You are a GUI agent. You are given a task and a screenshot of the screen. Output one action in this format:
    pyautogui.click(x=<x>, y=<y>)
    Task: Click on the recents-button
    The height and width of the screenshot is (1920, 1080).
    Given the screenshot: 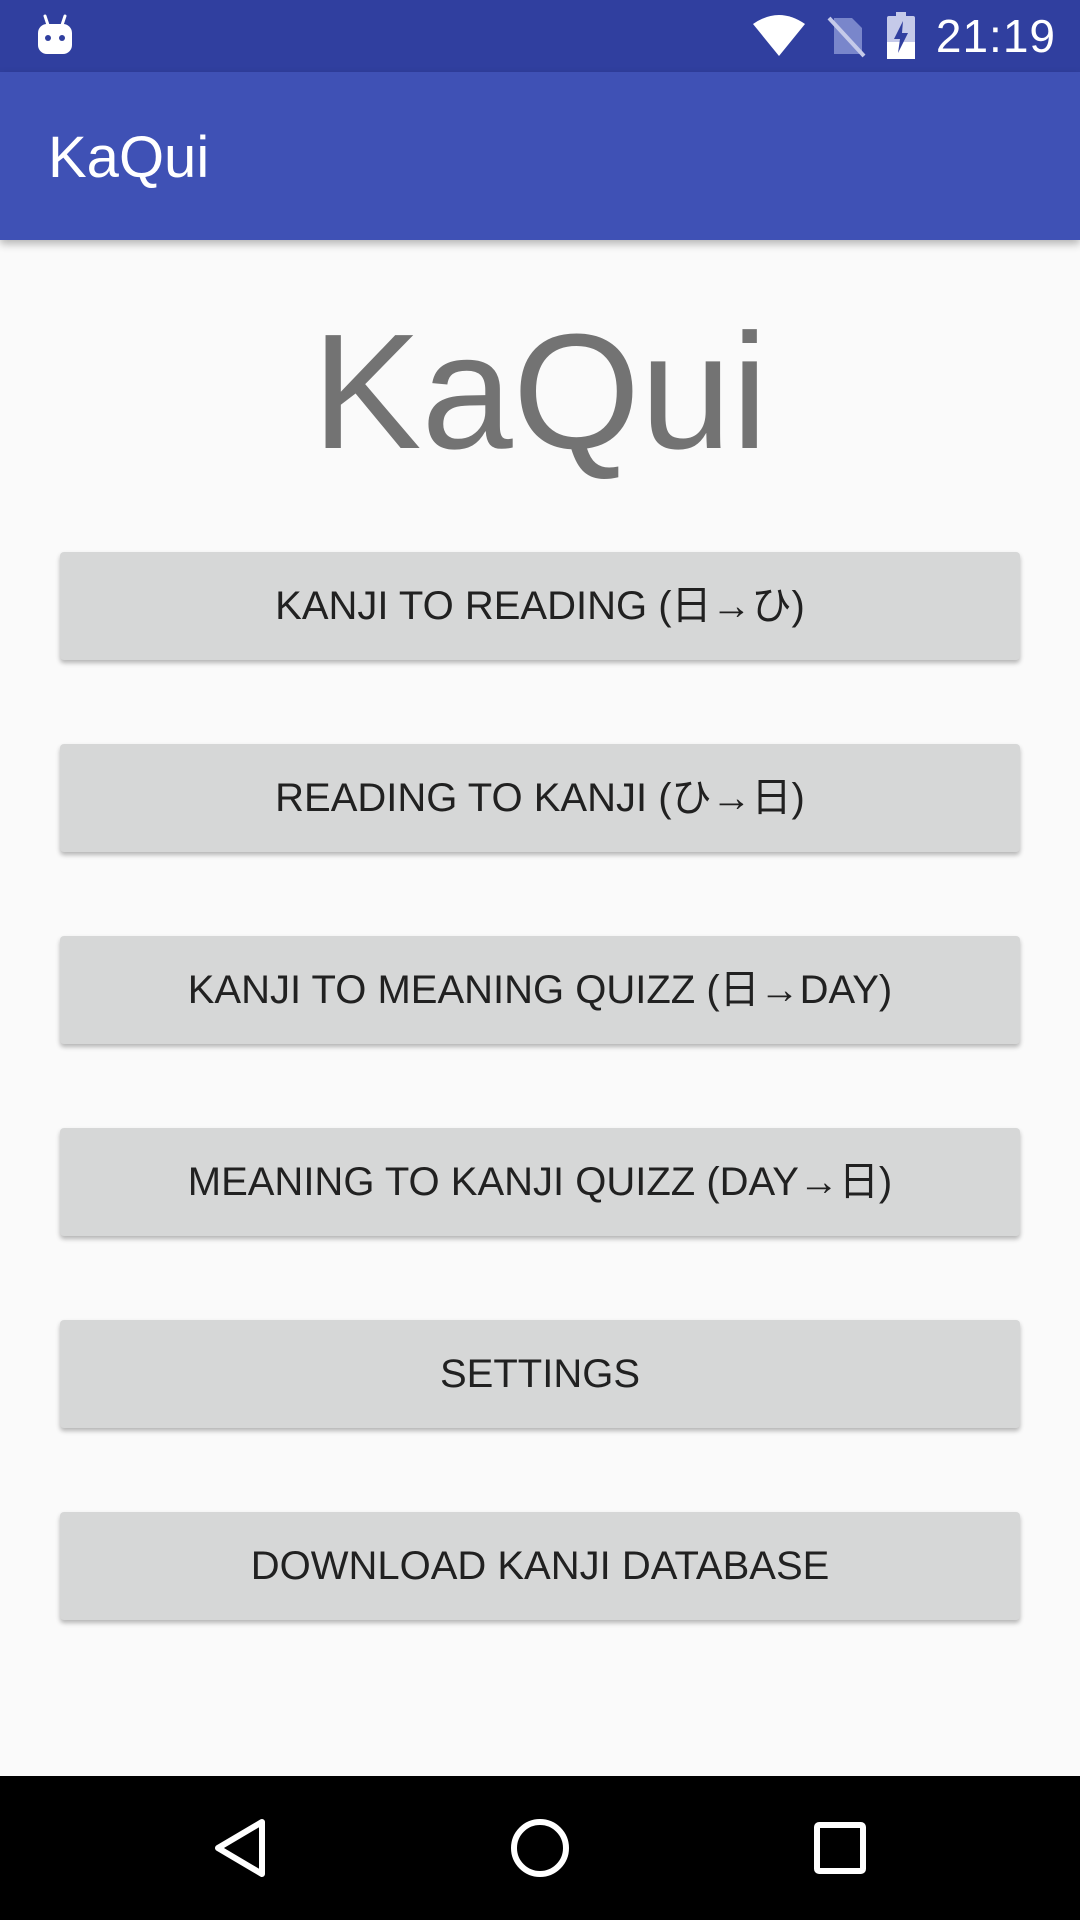 What is the action you would take?
    pyautogui.click(x=840, y=1848)
    